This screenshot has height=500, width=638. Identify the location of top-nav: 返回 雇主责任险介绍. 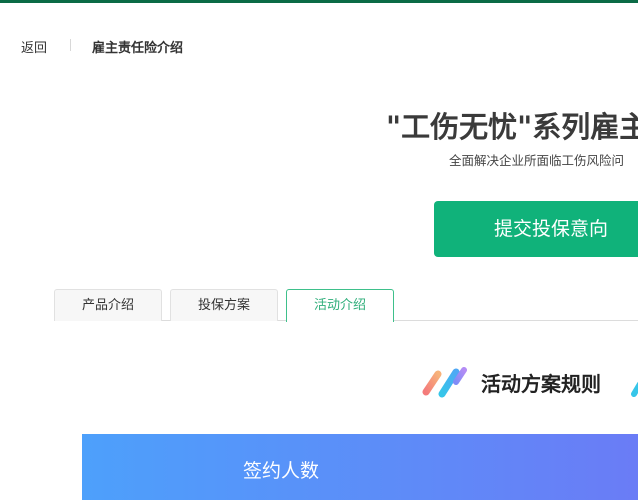
(319, 45).